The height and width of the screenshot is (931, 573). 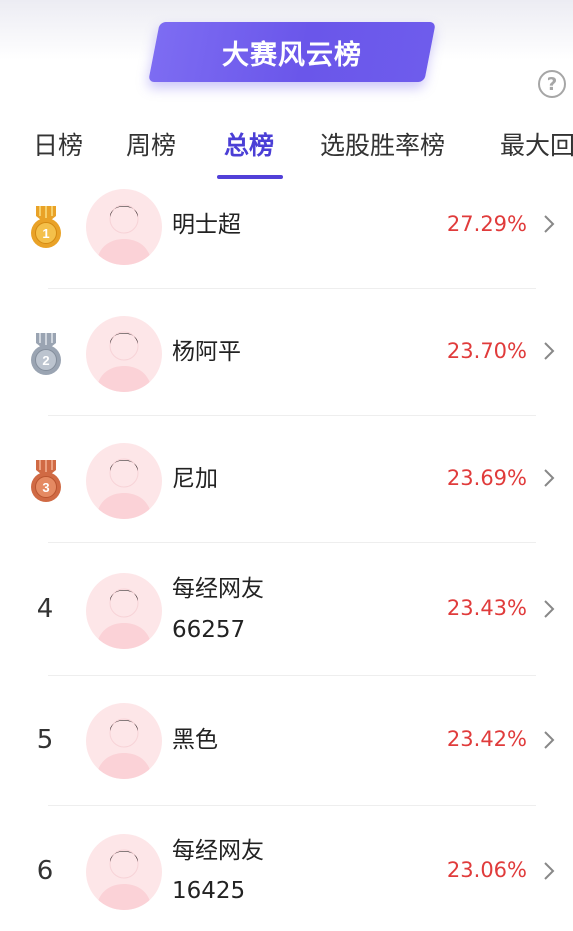 I want to click on tab-daily: 日榜, so click(x=58, y=144).